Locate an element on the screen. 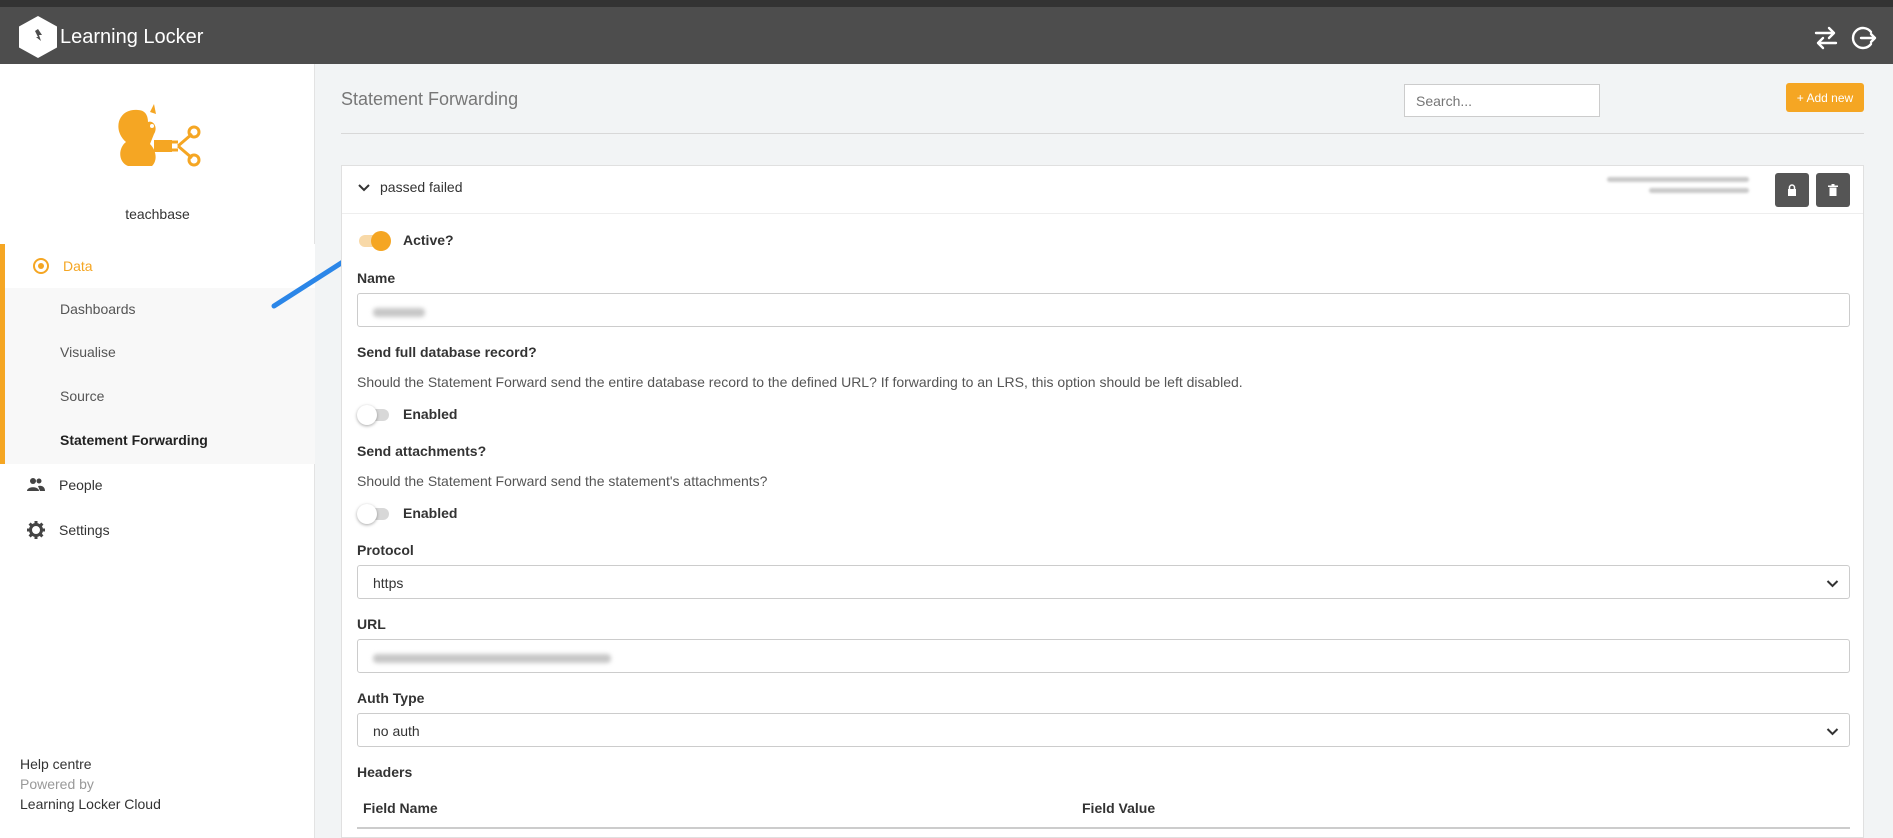  nav-item-statement-forwarding: Statement Forwarding is located at coordinates (134, 440).